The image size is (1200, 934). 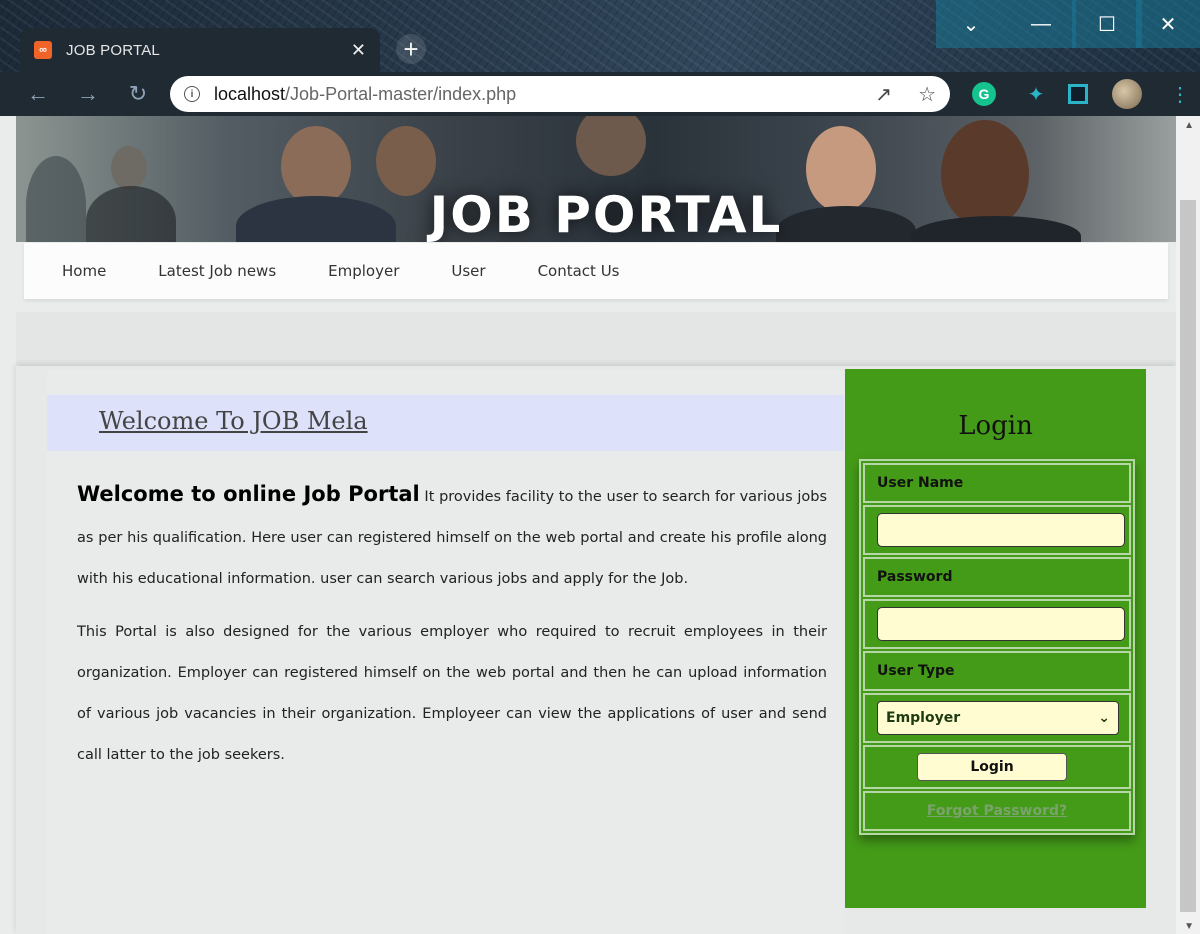 I want to click on password-input-row, so click(x=997, y=624).